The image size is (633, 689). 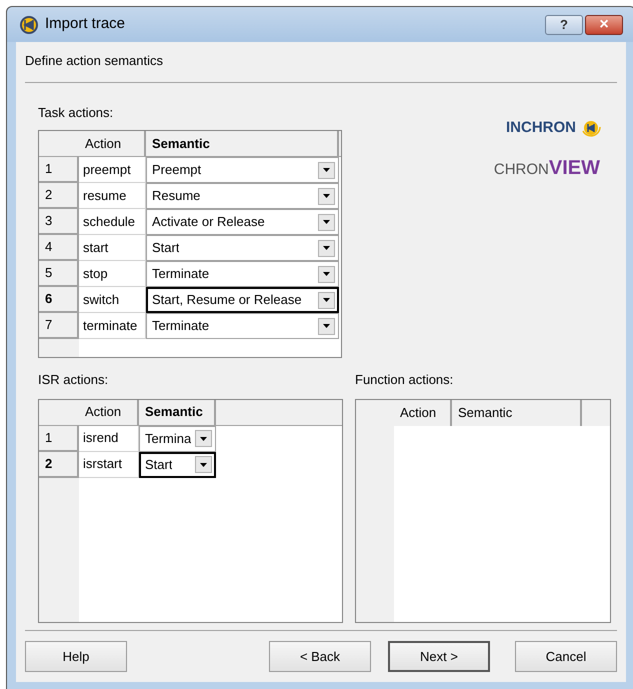 I want to click on section-label: ISR actions:, so click(x=74, y=380).